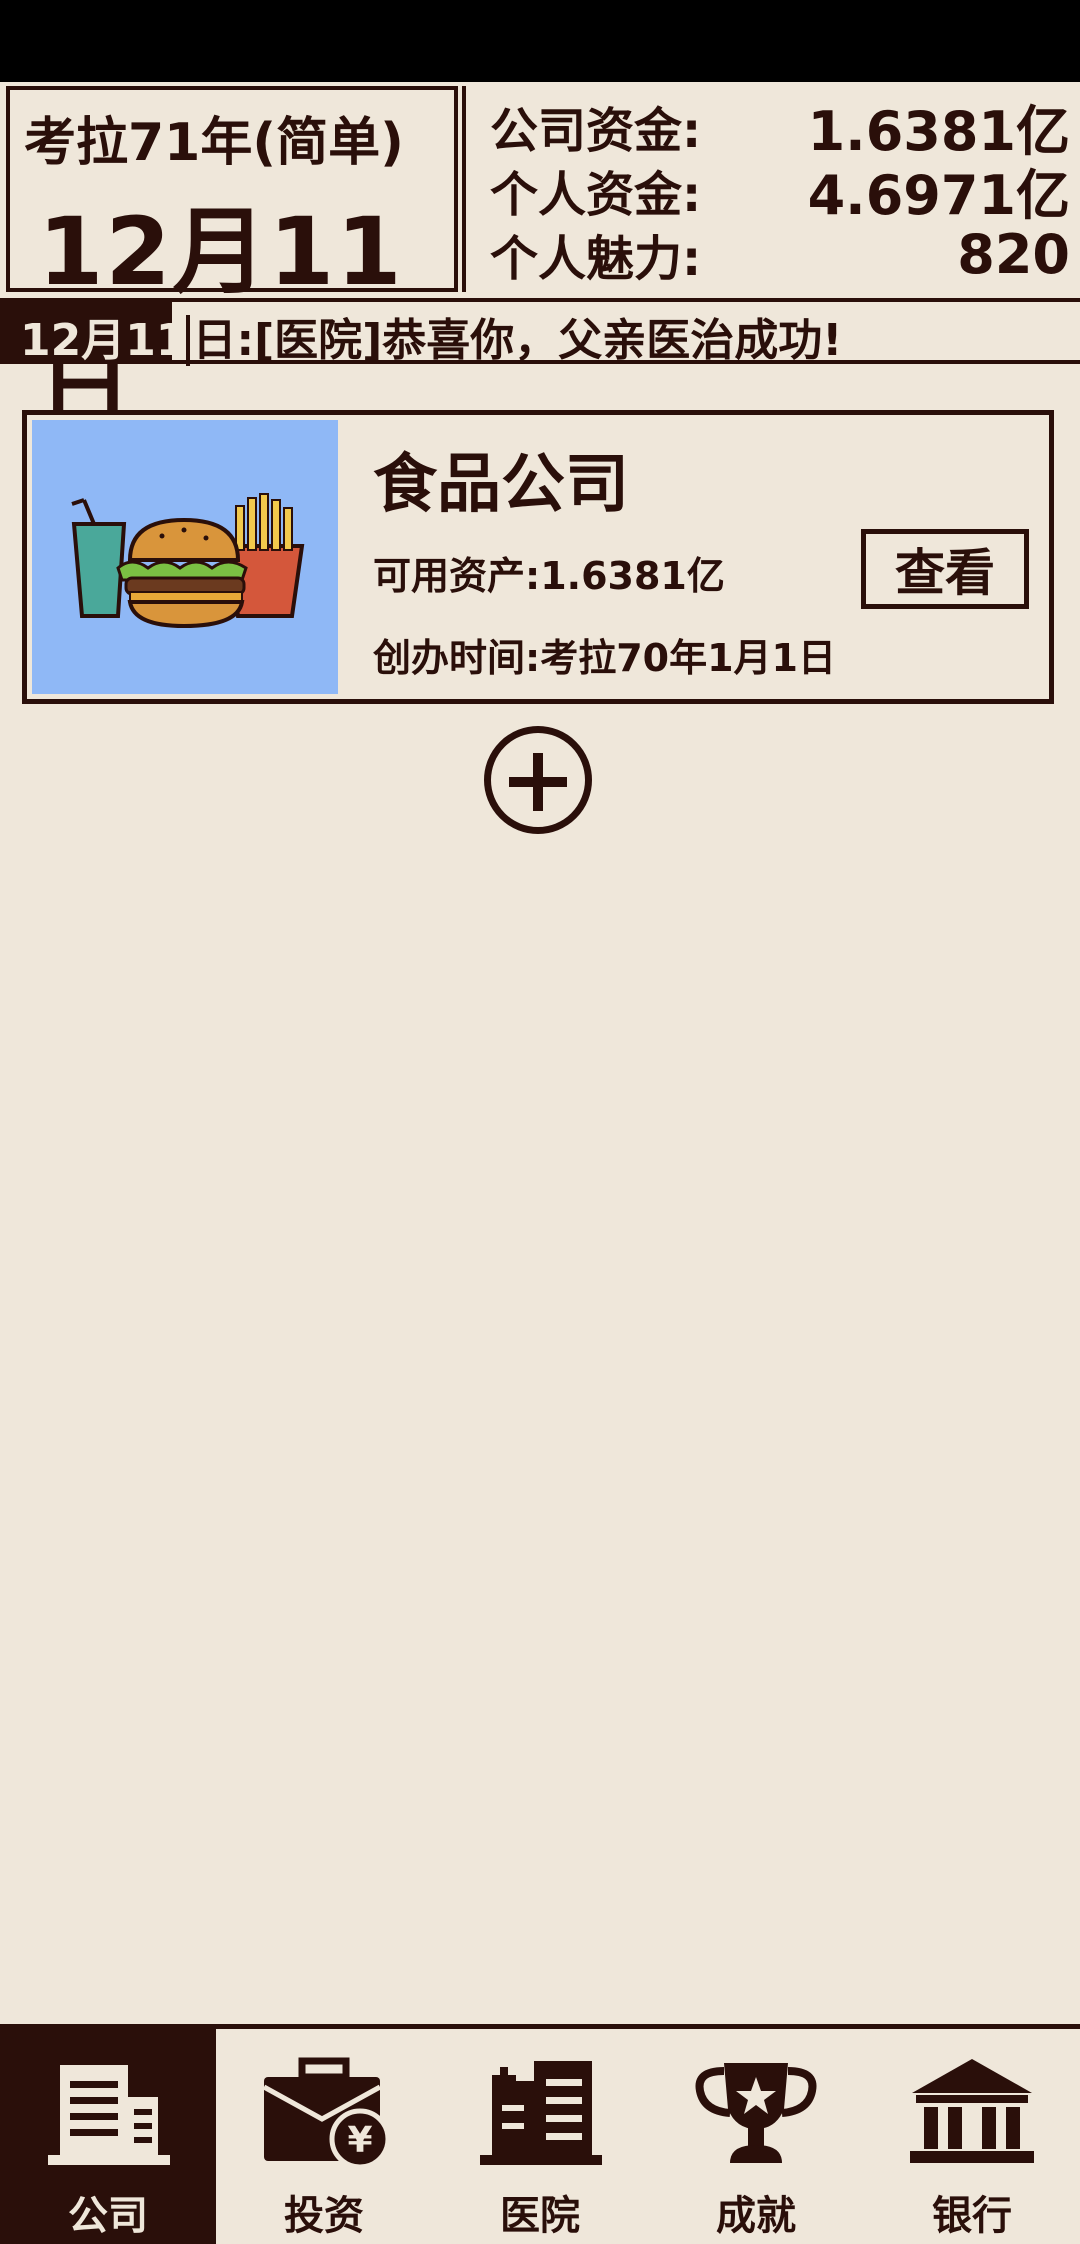 The image size is (1080, 2244). I want to click on nav-label-achievement: 成就, so click(756, 2216).